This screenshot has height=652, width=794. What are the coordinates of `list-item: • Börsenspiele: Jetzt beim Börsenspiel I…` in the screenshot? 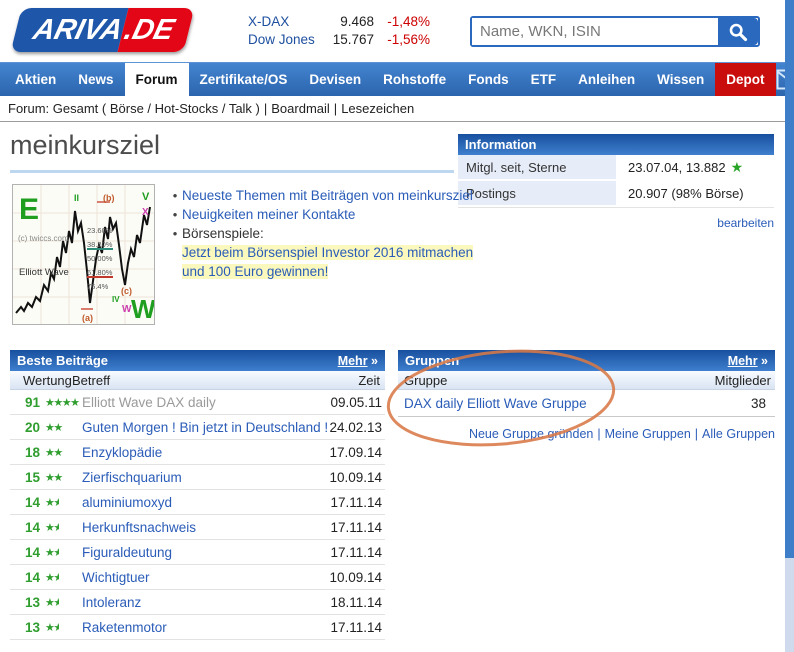 It's located at (323, 252).